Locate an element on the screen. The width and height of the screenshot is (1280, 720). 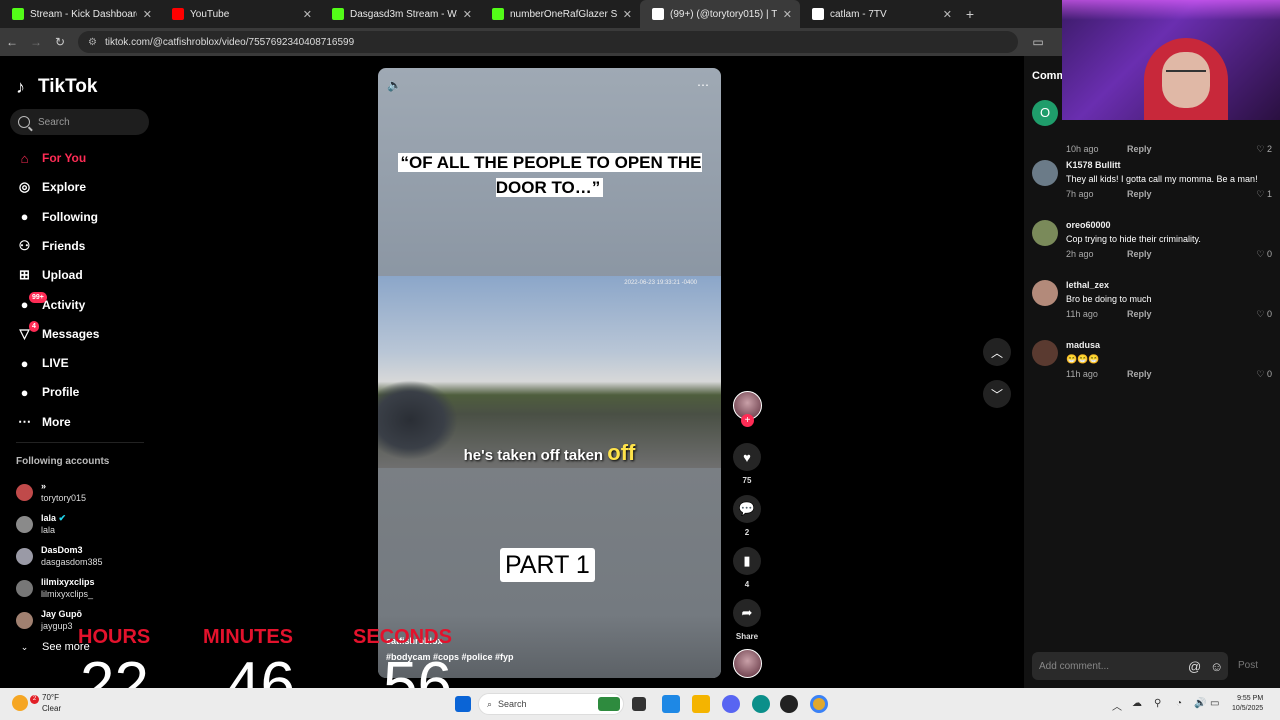
following-account: lala ✔ lala is located at coordinates (41, 524).